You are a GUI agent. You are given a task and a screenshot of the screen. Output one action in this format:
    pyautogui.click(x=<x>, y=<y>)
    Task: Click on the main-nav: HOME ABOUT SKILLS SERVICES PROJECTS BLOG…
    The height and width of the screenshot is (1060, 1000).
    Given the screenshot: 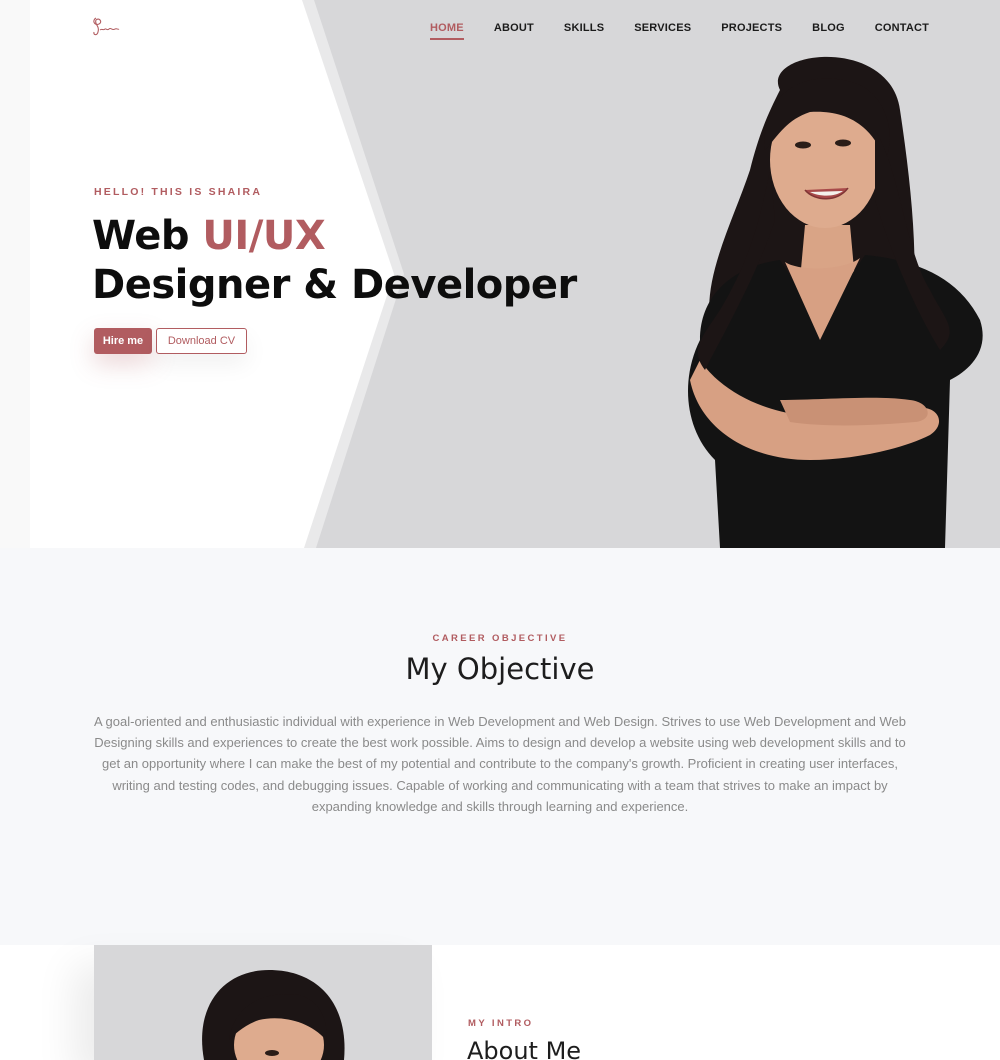 What is the action you would take?
    pyautogui.click(x=679, y=30)
    